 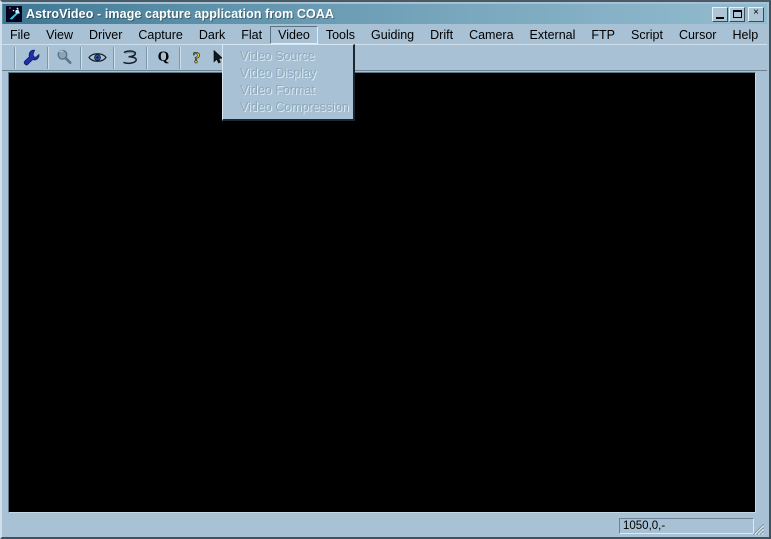 What do you see at coordinates (278, 73) in the screenshot?
I see `menu-item-video-display: Video Display` at bounding box center [278, 73].